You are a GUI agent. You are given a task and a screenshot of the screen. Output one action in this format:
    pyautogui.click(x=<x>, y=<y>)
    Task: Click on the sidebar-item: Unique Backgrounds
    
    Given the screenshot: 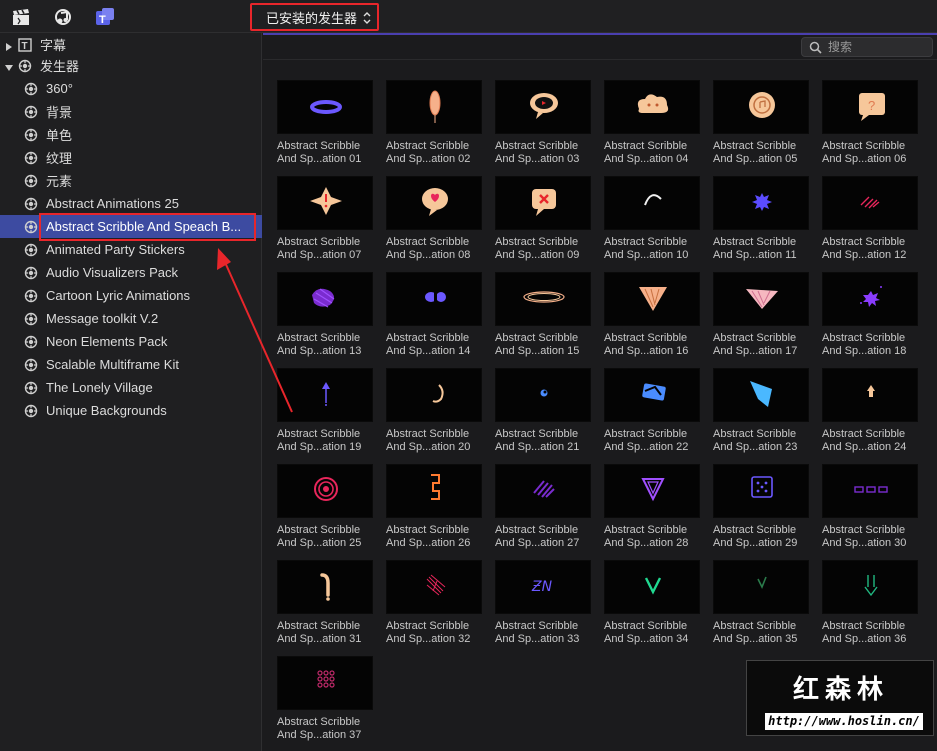 What is the action you would take?
    pyautogui.click(x=131, y=410)
    